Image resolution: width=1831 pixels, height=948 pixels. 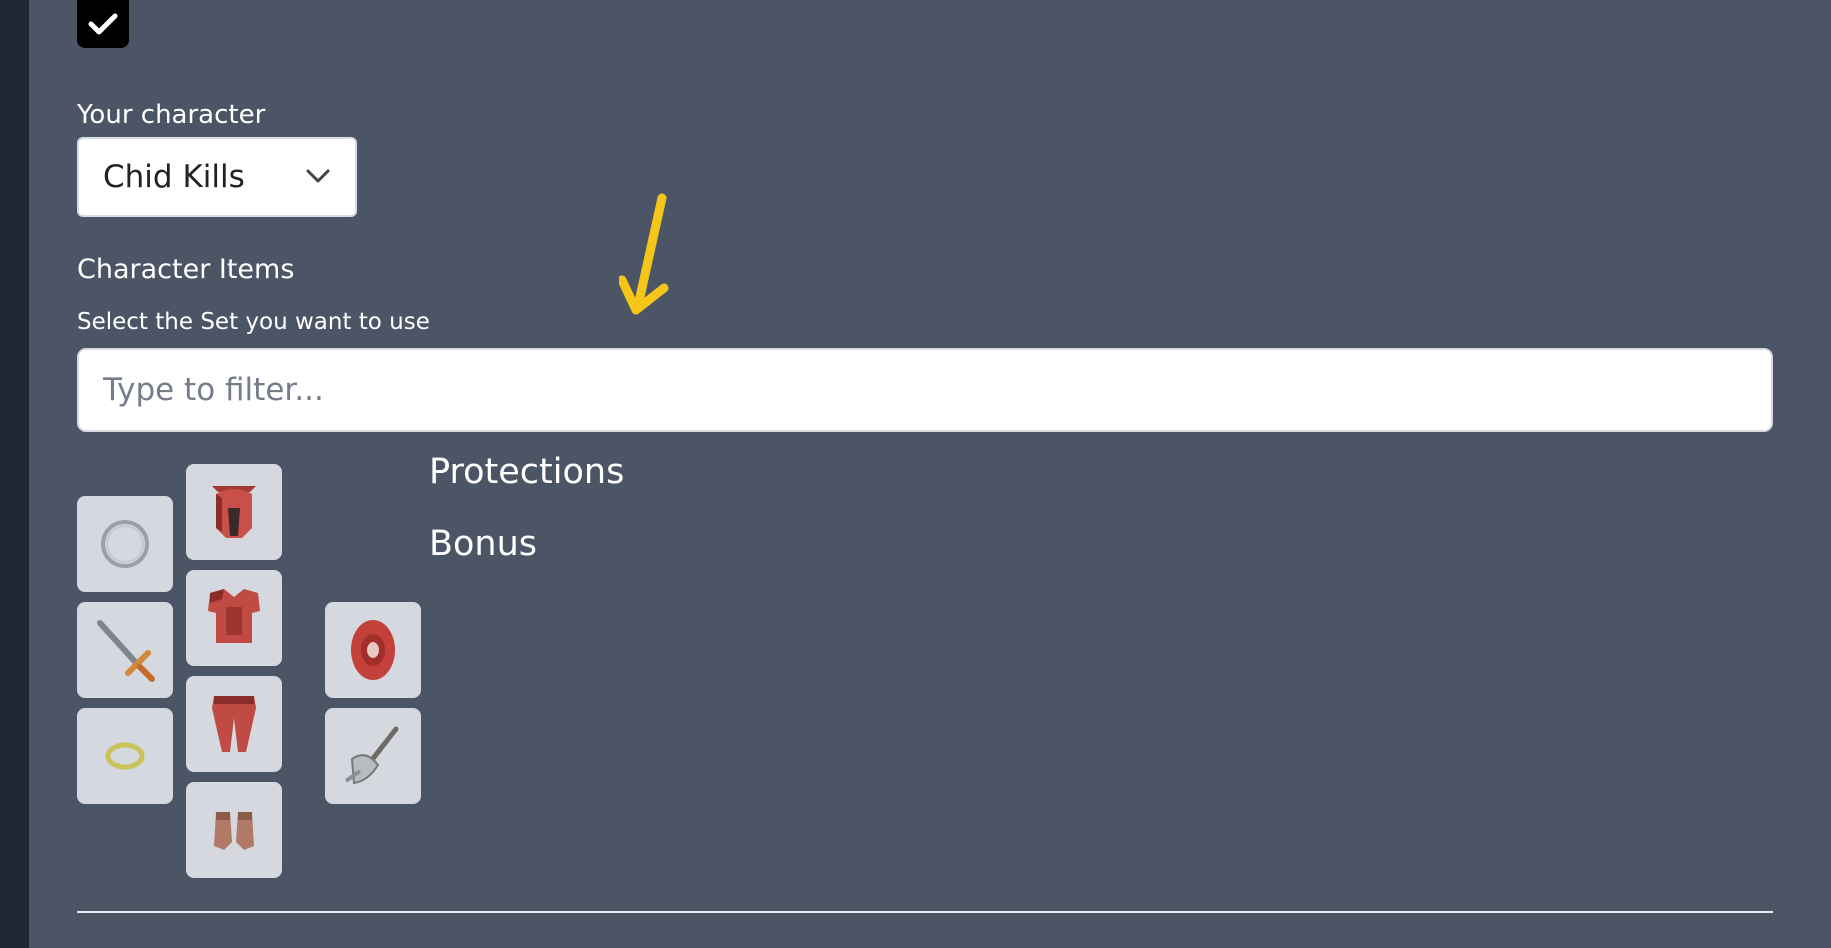 I want to click on section-divider, so click(x=925, y=912).